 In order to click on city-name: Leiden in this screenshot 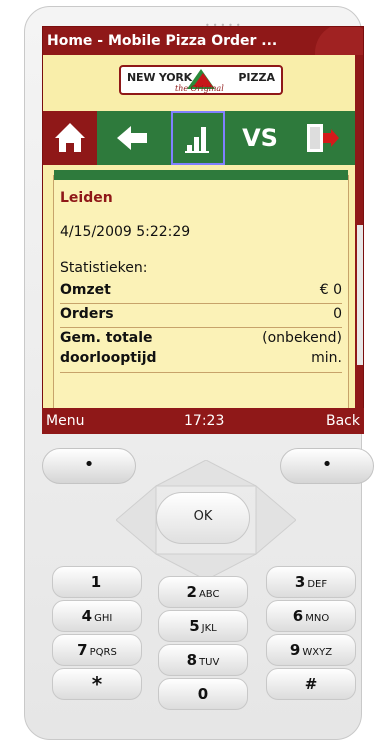, I will do `click(86, 198)`.